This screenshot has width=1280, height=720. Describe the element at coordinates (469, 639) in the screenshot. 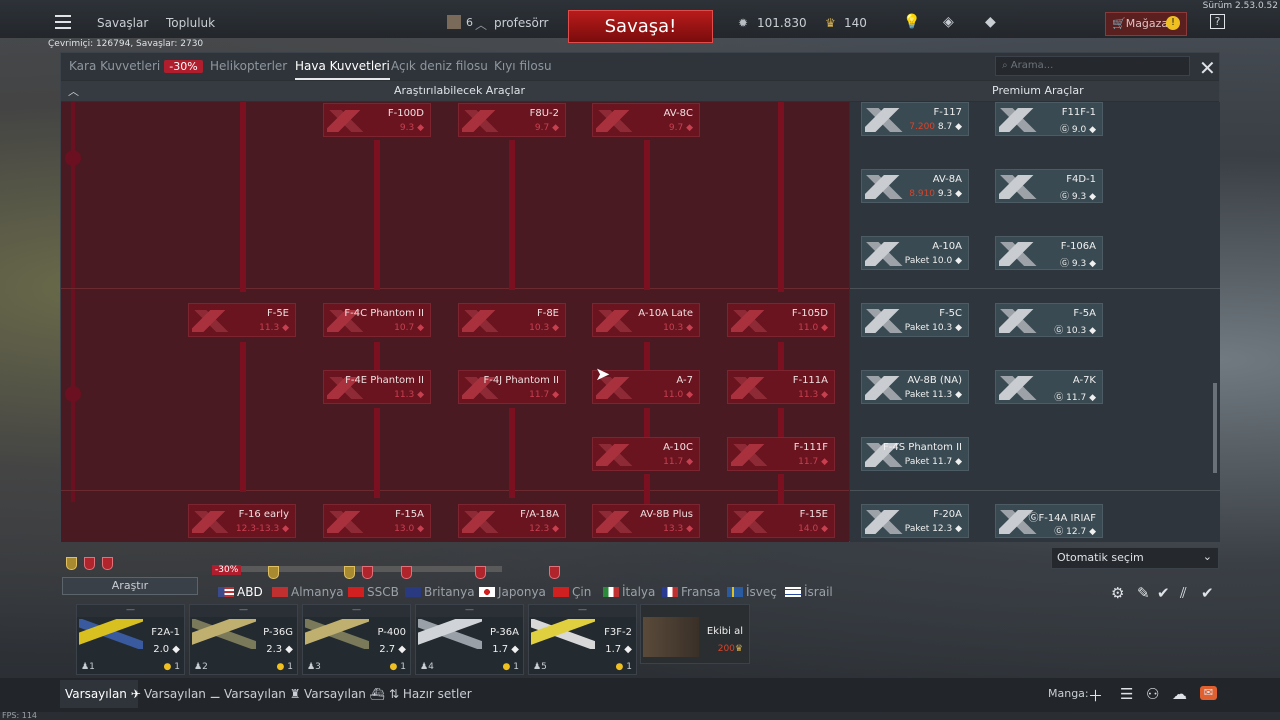

I see `crew-slot: — P-36A 1.7 ◆ ♟4 ● 1` at that location.